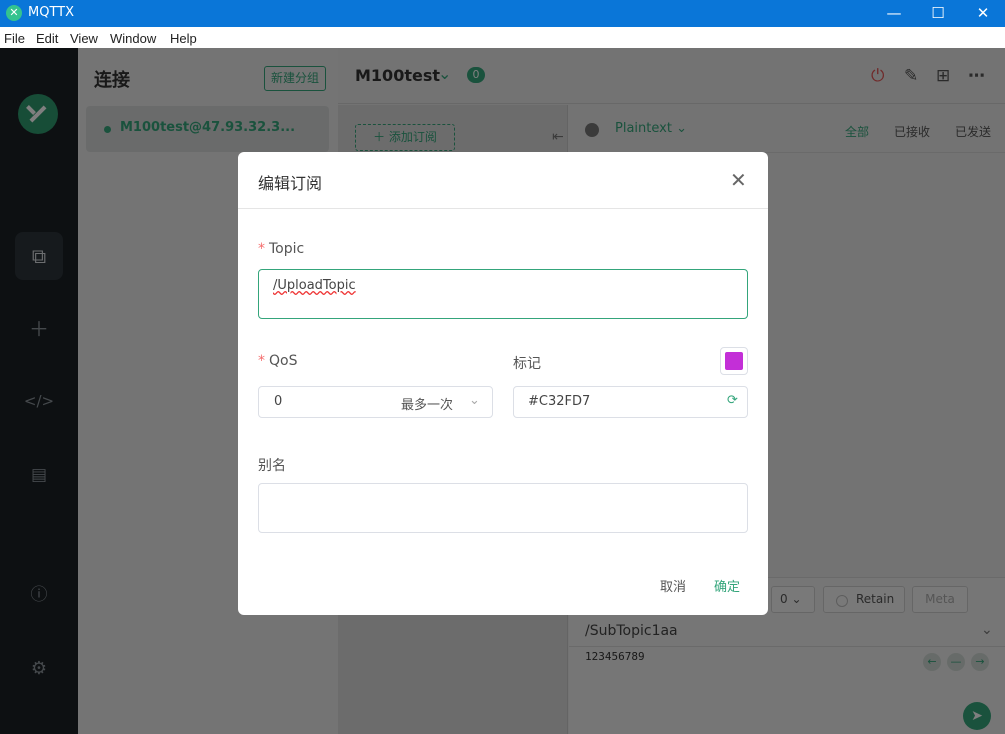  I want to click on topic-input-value: /UploadTopic, so click(314, 285).